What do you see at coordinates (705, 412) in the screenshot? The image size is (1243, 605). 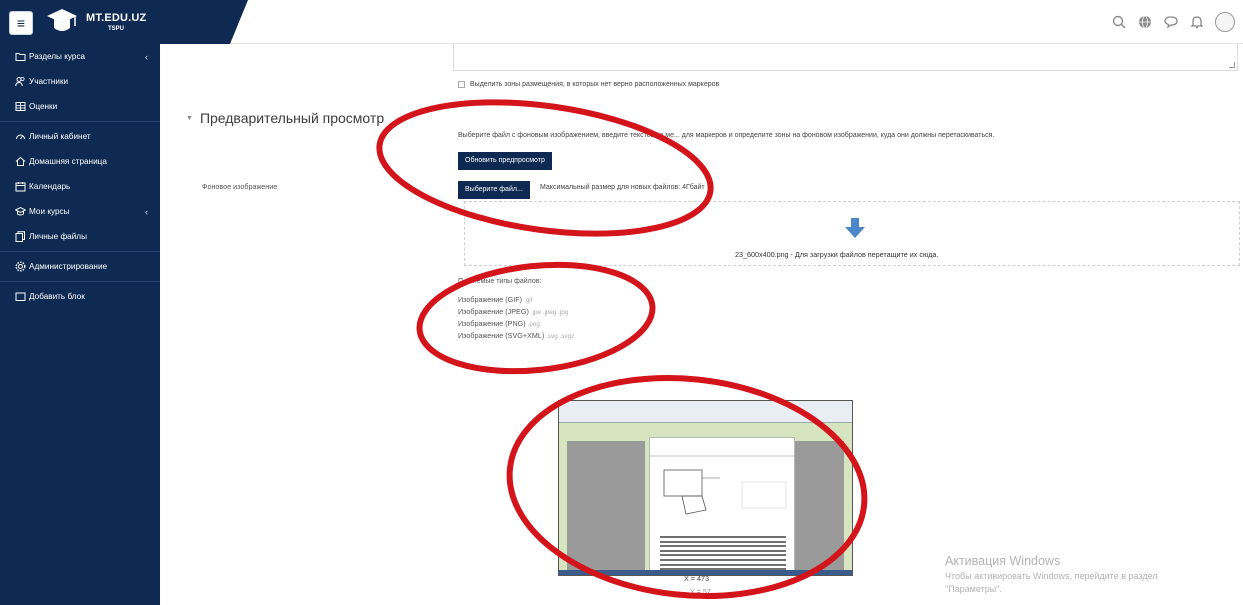 I see `preview-ribbon` at bounding box center [705, 412].